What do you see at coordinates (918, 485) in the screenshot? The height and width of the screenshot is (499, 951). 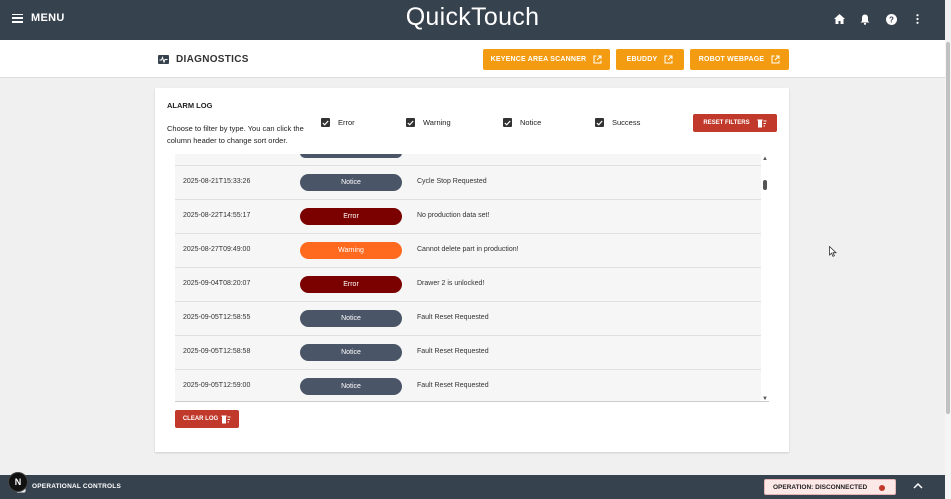 I see `chevron-up-icon` at bounding box center [918, 485].